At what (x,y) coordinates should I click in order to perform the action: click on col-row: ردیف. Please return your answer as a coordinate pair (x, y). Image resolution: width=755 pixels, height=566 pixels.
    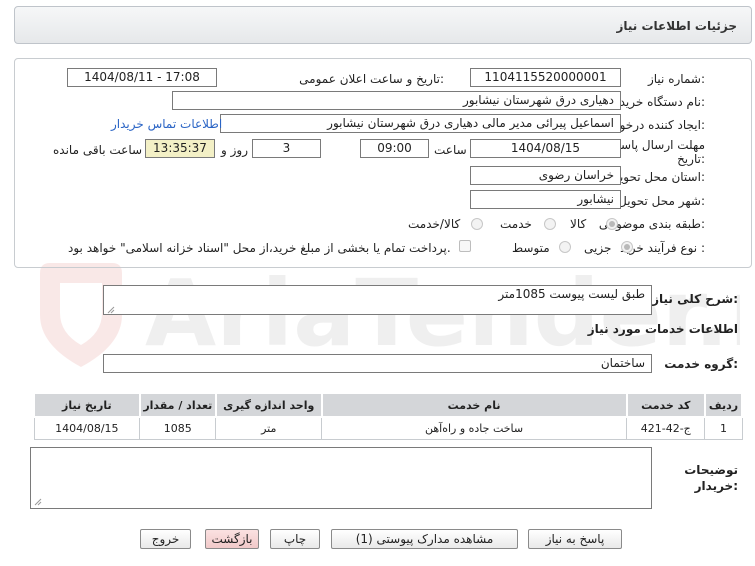
    Looking at the image, I should click on (723, 405).